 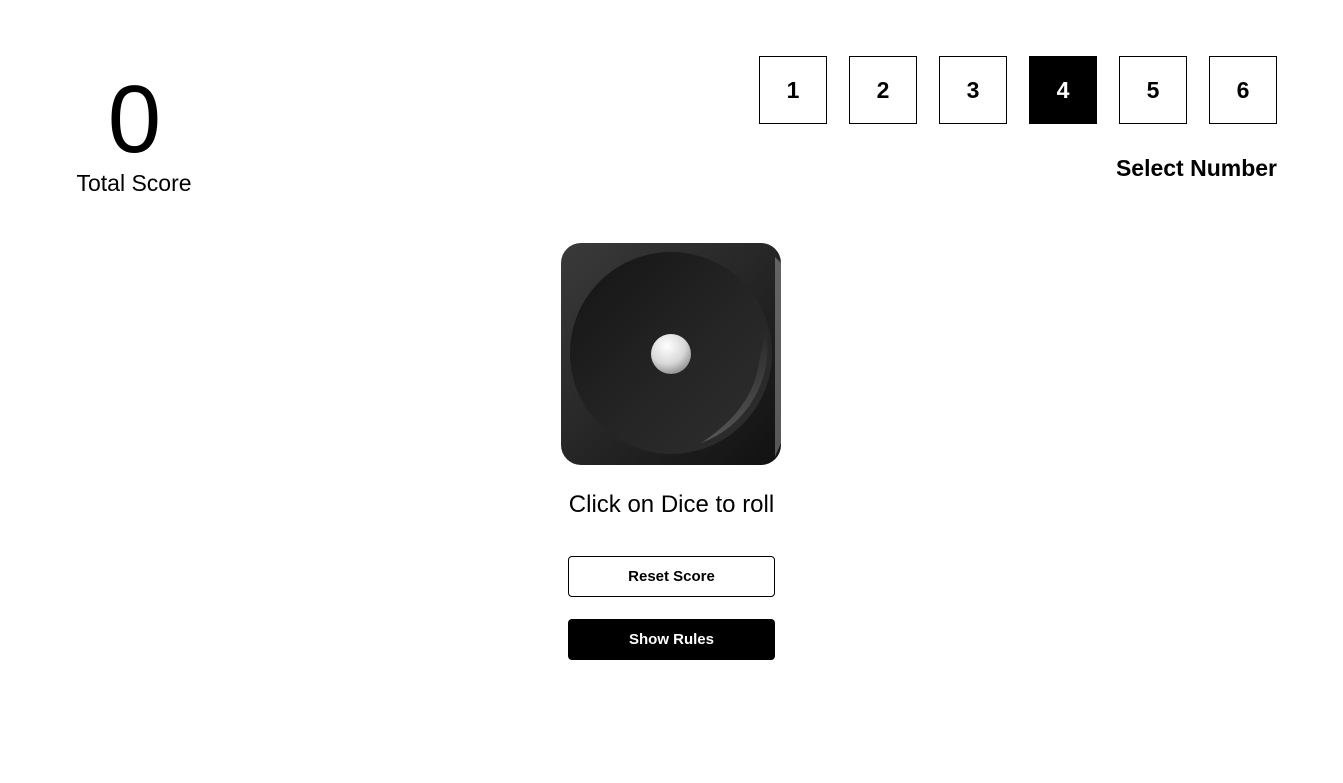 I want to click on number-option-3: 3, so click(x=973, y=90).